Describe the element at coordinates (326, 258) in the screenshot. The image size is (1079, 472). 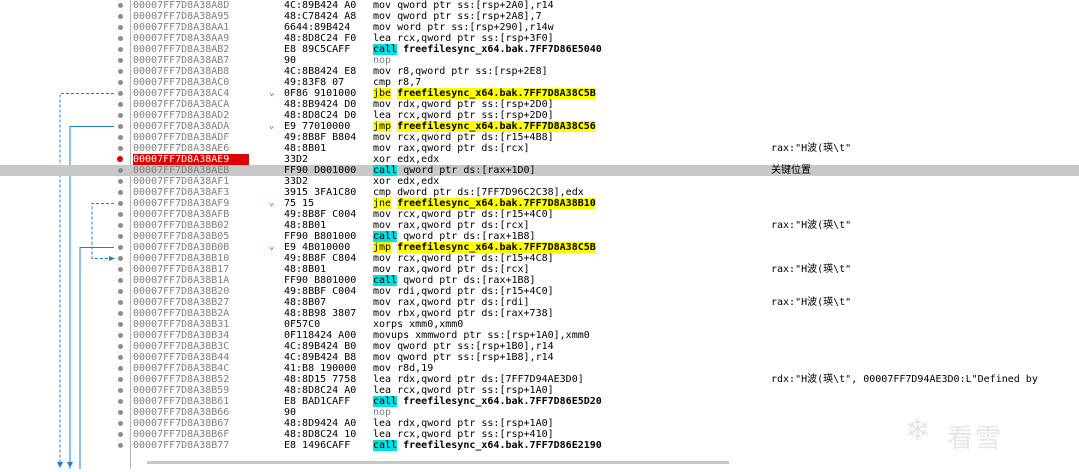
I see `bytes-cell: 49:8B8F C804` at that location.